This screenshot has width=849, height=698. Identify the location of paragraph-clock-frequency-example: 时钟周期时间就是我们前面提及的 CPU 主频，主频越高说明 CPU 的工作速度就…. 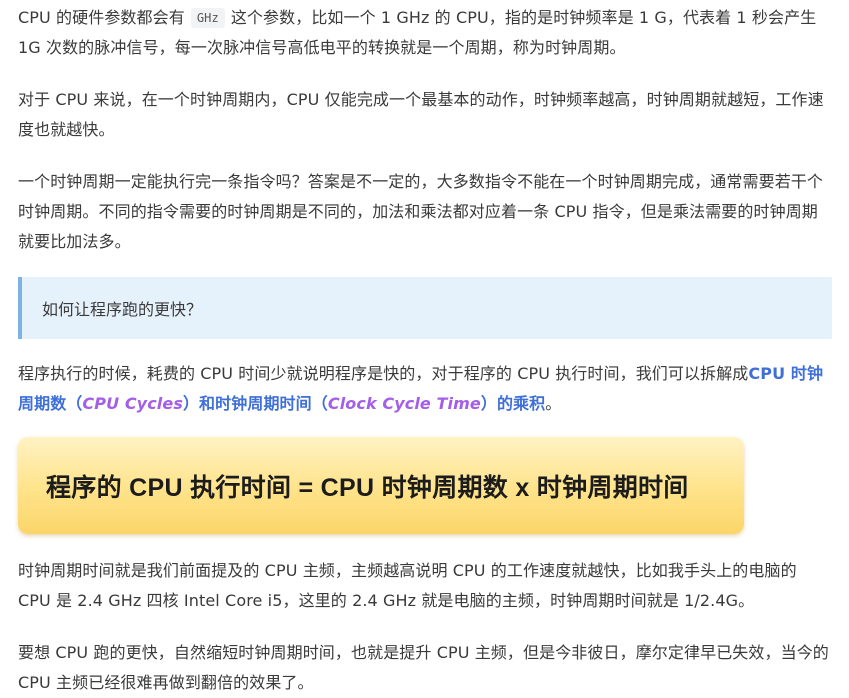
(407, 585).